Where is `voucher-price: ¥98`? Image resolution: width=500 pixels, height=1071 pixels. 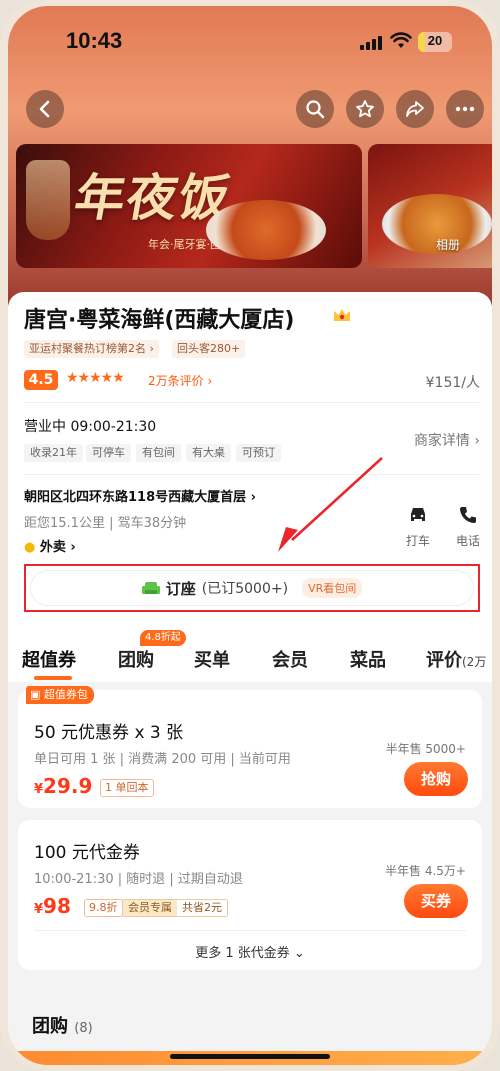 voucher-price: ¥98 is located at coordinates (52, 906).